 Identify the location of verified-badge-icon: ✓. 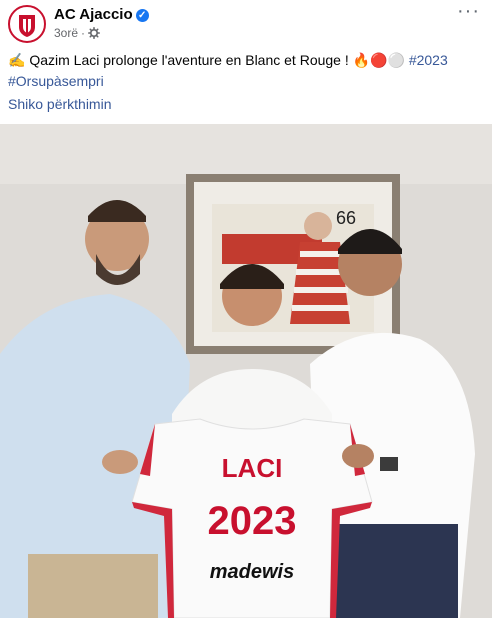
(142, 15).